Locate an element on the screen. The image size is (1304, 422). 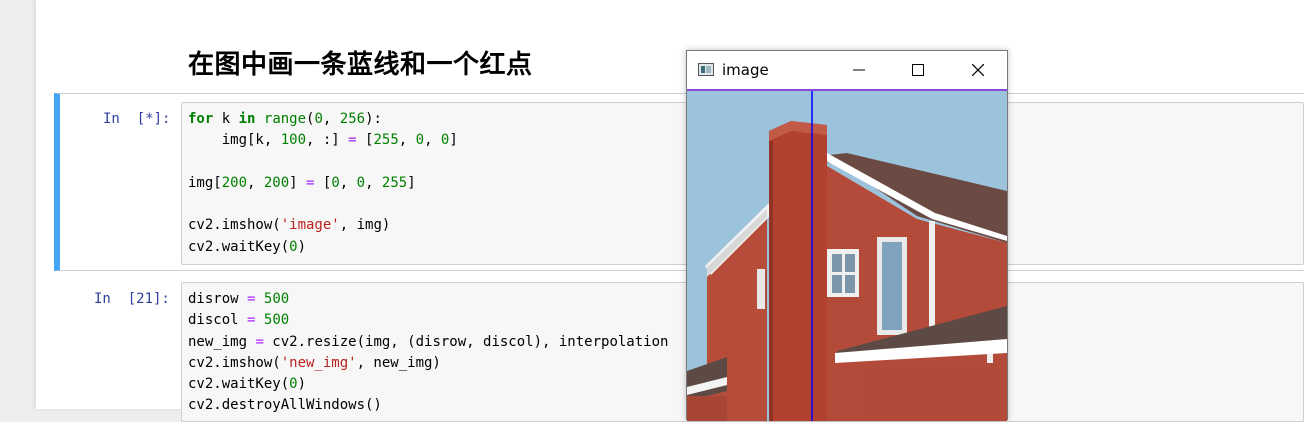
code-line: discol = 500 is located at coordinates (239, 320).